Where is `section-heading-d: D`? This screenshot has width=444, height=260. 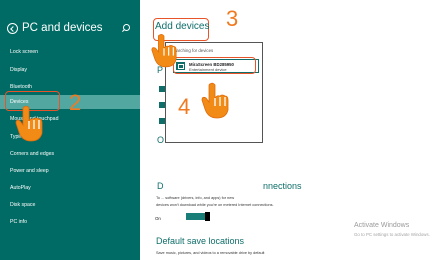
section-heading-d: D is located at coordinates (160, 186).